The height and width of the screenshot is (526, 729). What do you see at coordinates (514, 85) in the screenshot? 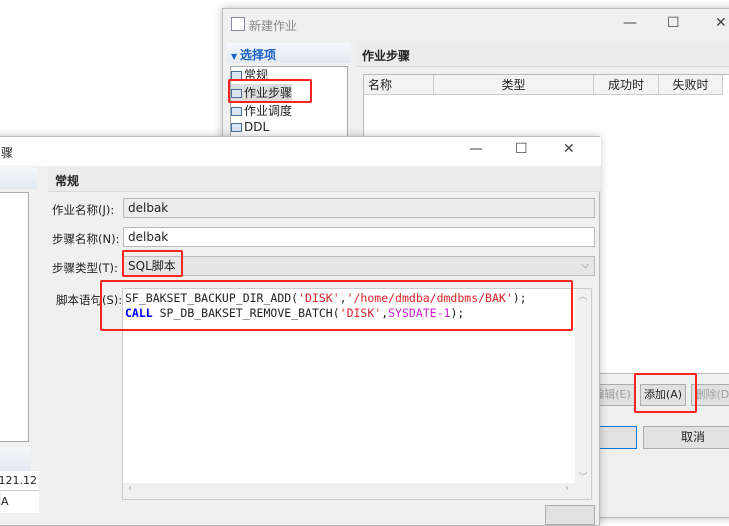
I see `col-type: 类型` at bounding box center [514, 85].